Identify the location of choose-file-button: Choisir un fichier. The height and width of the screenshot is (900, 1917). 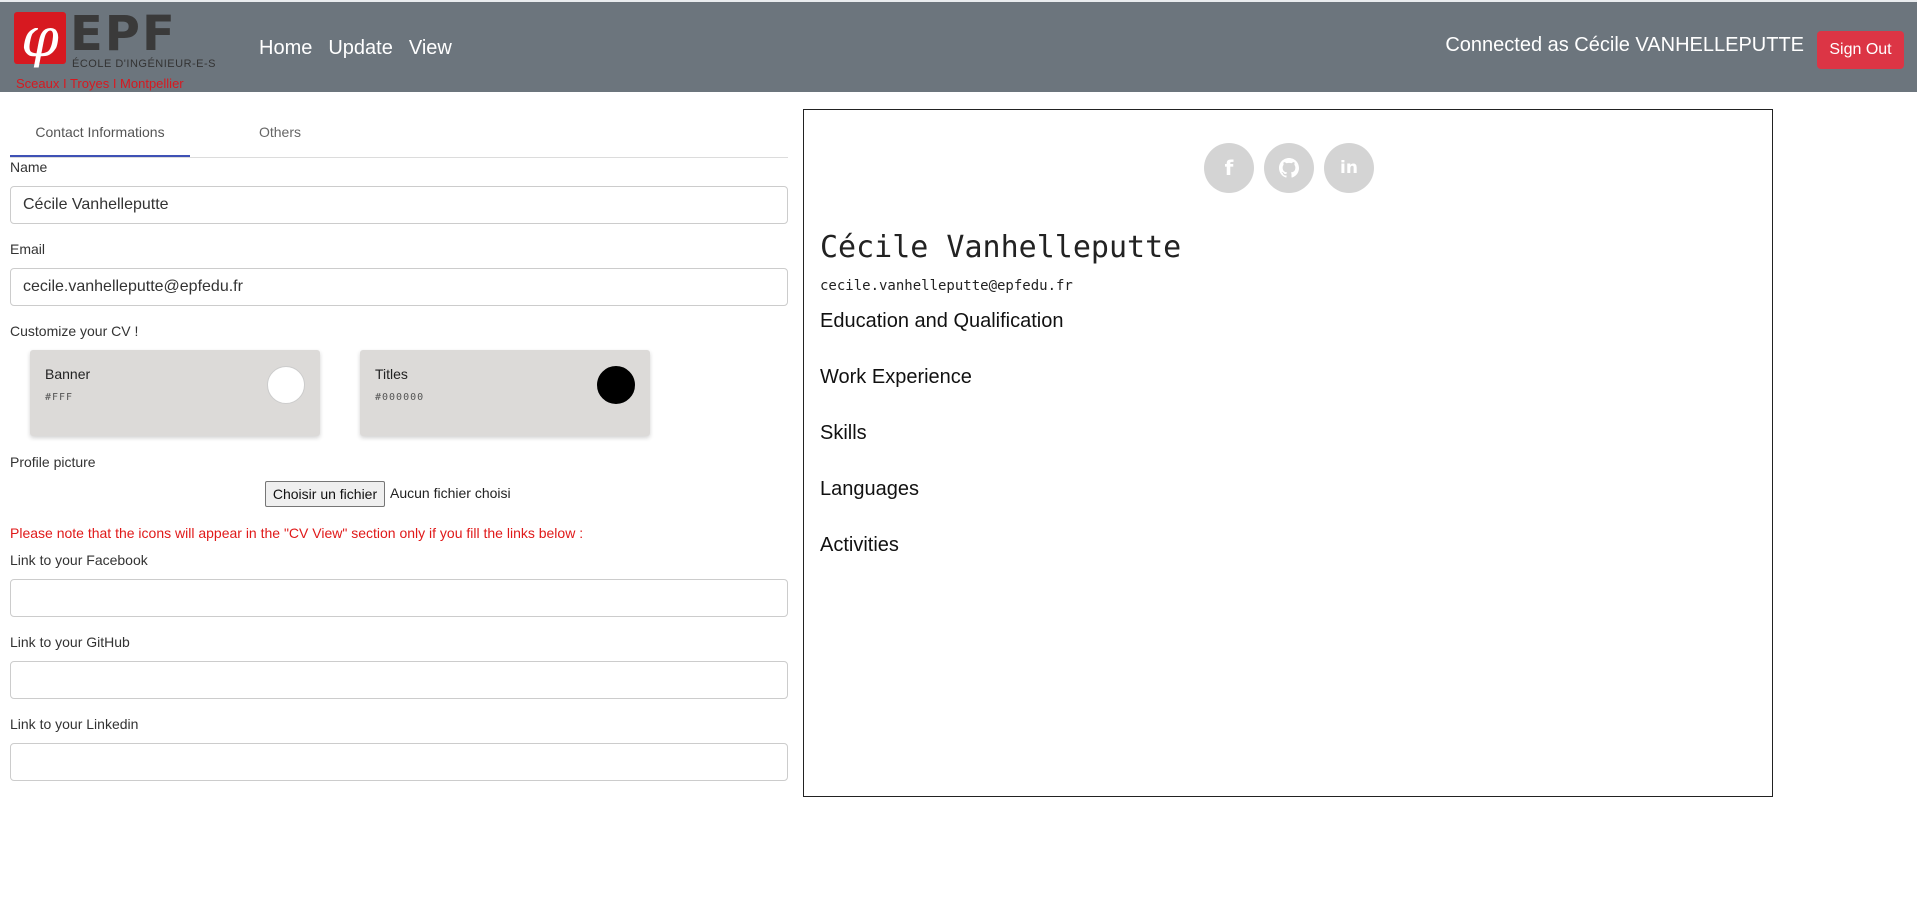
(325, 494).